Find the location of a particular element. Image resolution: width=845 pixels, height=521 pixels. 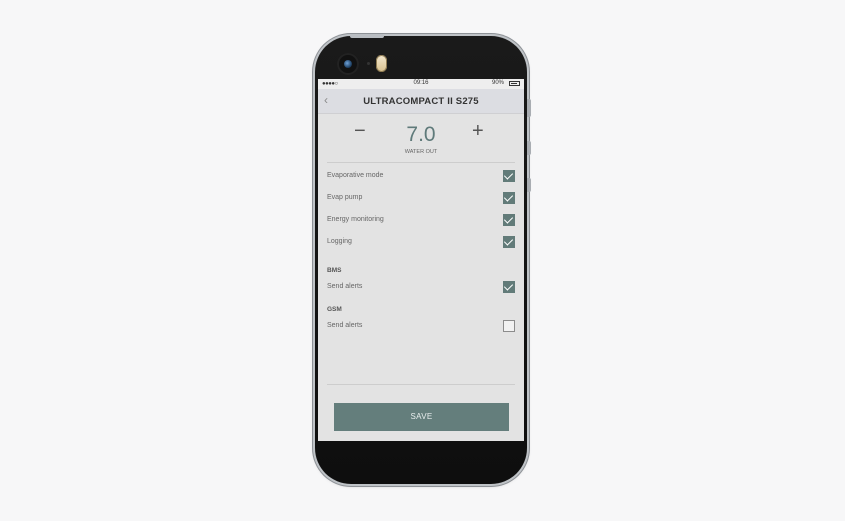

volume-down-button is located at coordinates (529, 185).